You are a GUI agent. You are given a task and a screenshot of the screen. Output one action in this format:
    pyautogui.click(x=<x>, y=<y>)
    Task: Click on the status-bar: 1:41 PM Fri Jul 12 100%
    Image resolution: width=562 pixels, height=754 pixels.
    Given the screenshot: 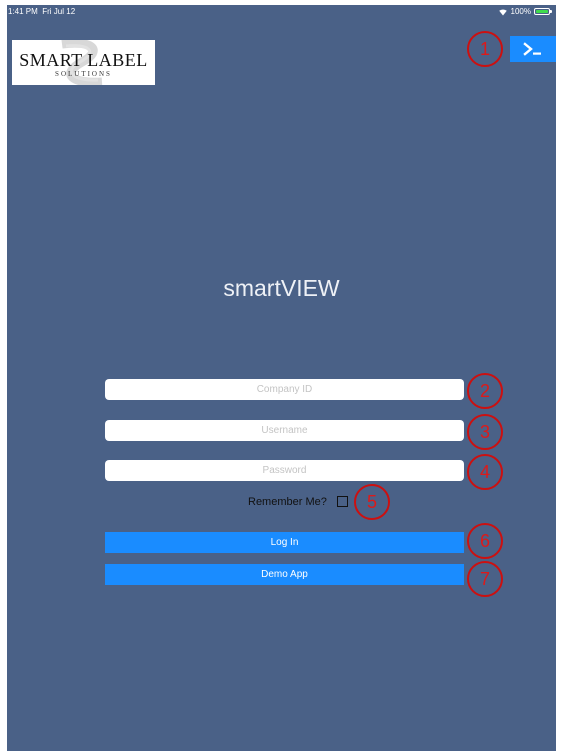 What is the action you would take?
    pyautogui.click(x=281, y=12)
    